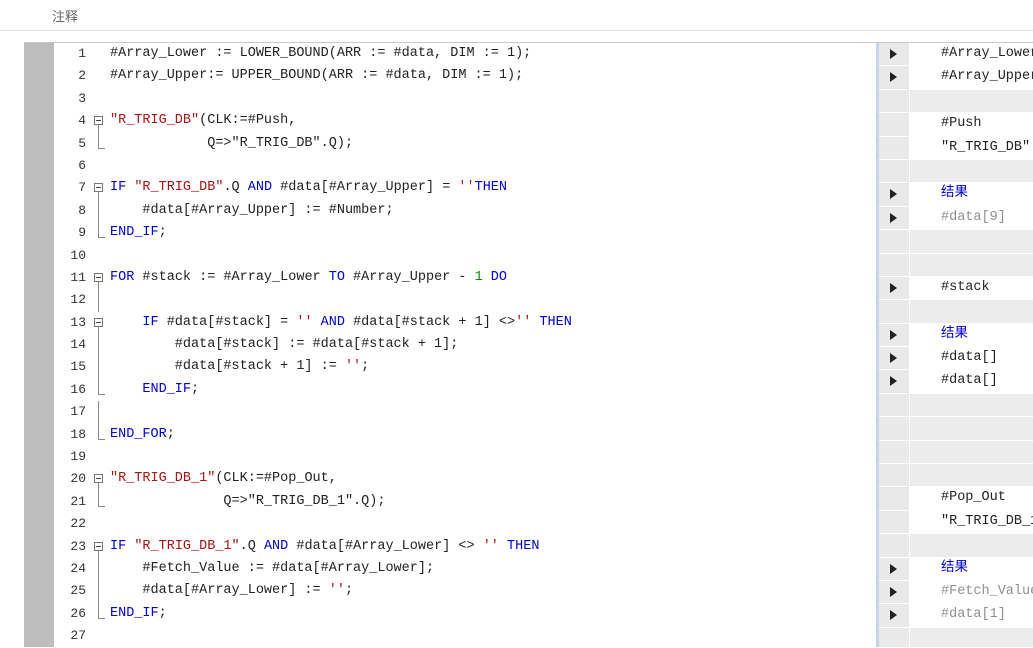  I want to click on code-line: 24 #Fetch_Value := #data[#Array_Lower];, so click(465, 569).